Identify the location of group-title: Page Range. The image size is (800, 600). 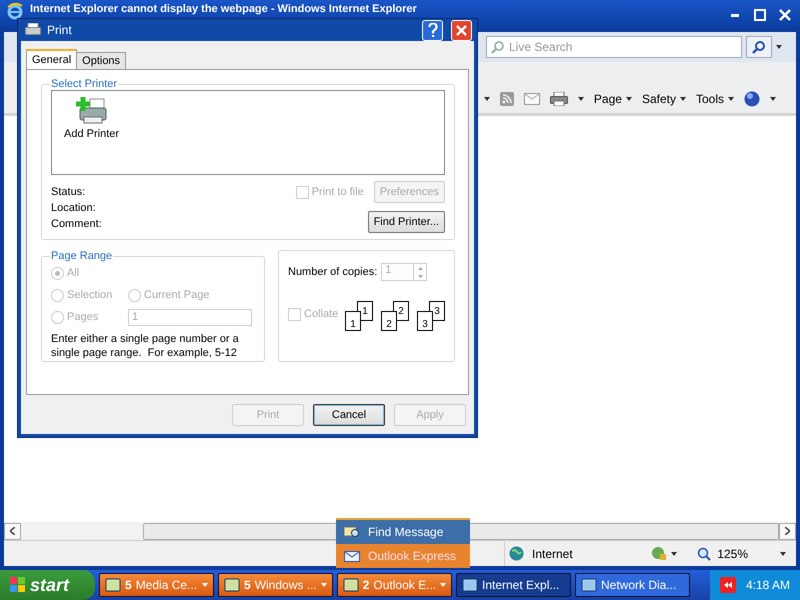
(82, 256).